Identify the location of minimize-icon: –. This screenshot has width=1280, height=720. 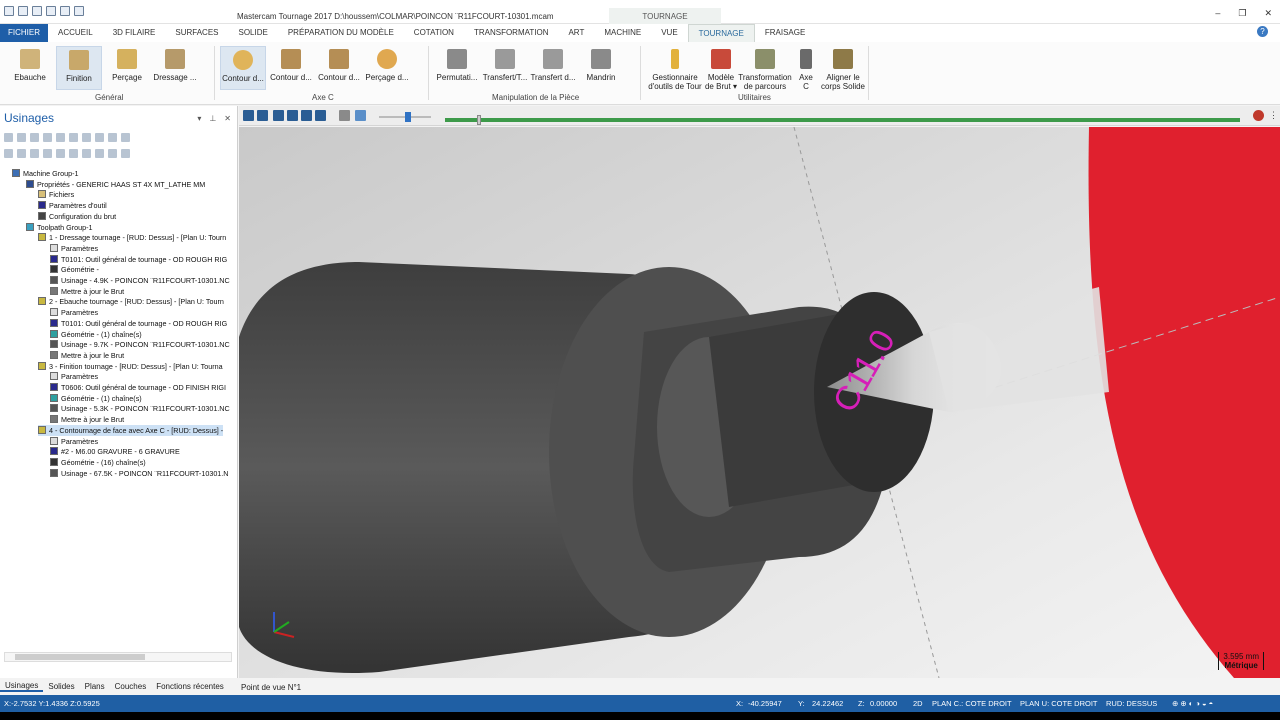
(1217, 13).